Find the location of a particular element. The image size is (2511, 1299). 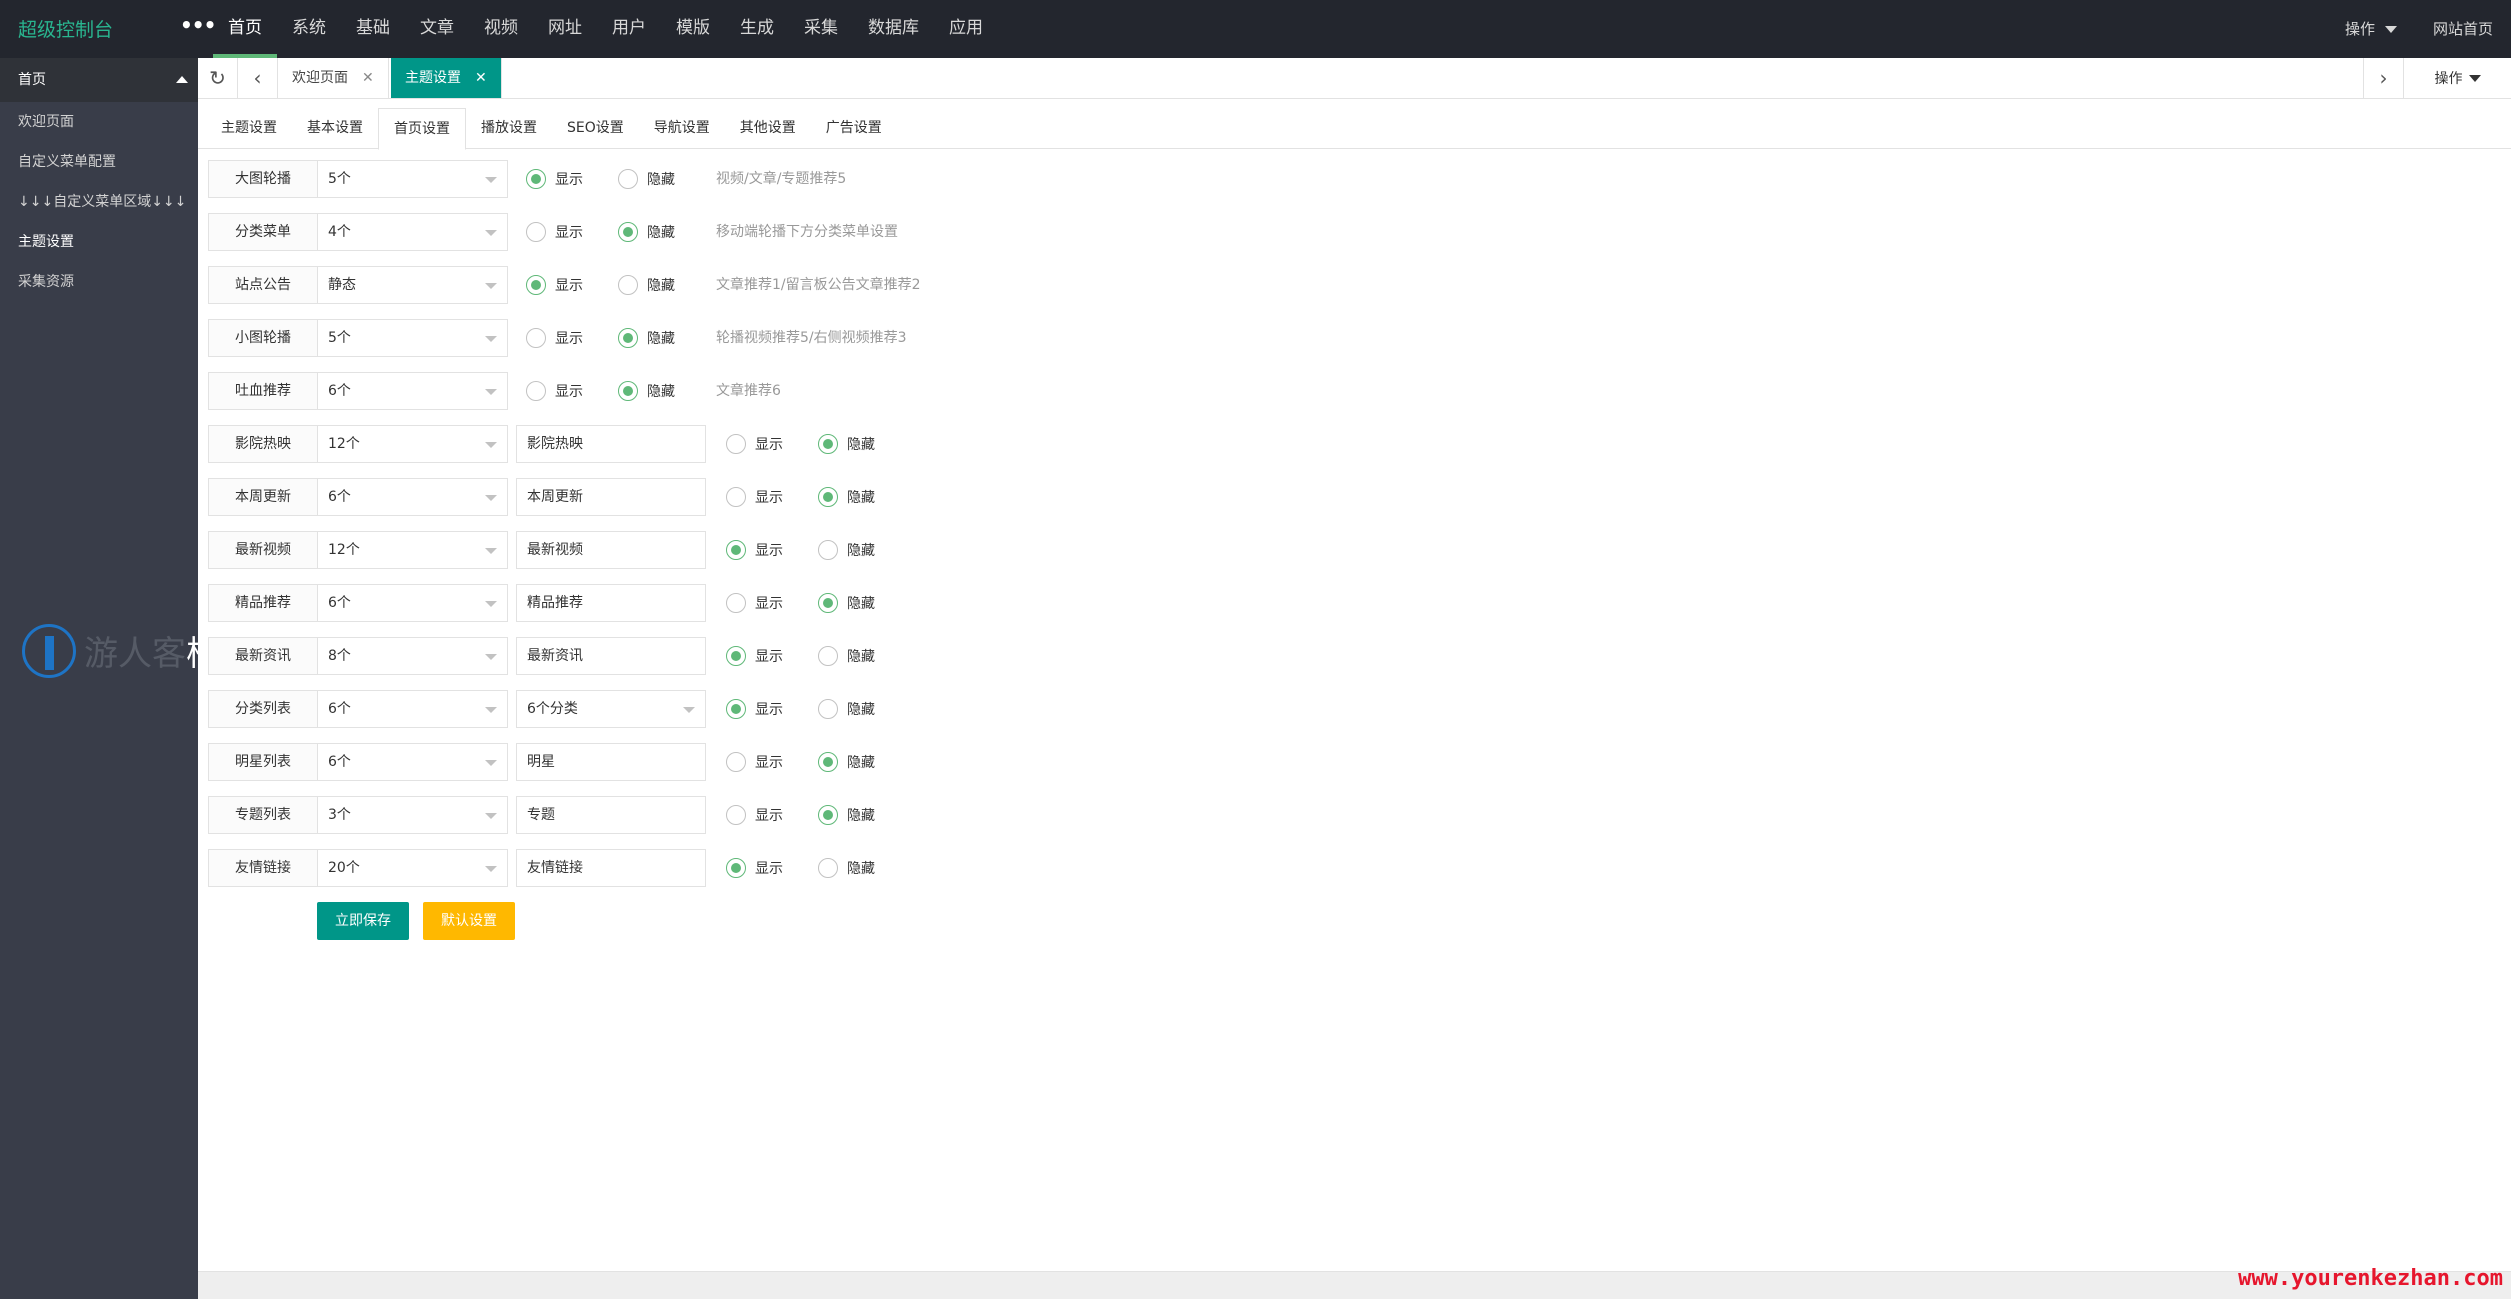

sidebar-item-collect: 采集资源 is located at coordinates (99, 282).